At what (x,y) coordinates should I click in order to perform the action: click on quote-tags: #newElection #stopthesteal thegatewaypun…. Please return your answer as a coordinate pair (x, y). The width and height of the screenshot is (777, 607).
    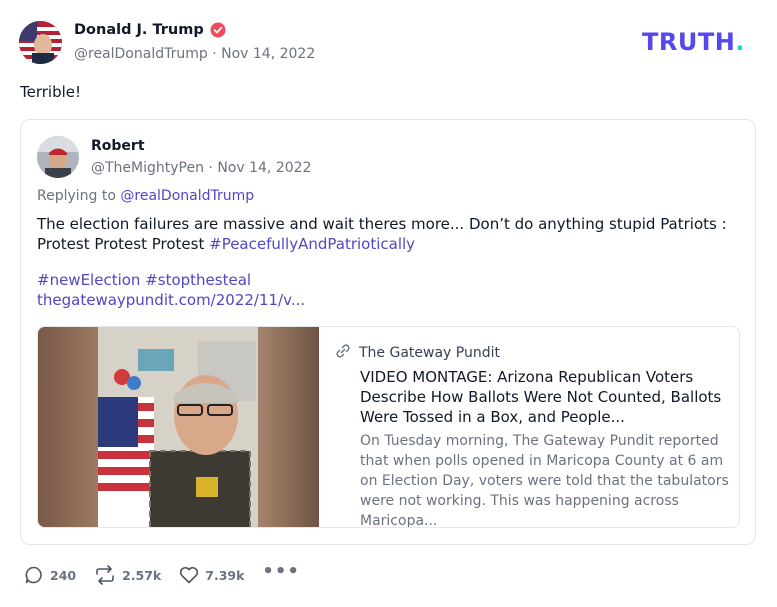
    Looking at the image, I should click on (171, 290).